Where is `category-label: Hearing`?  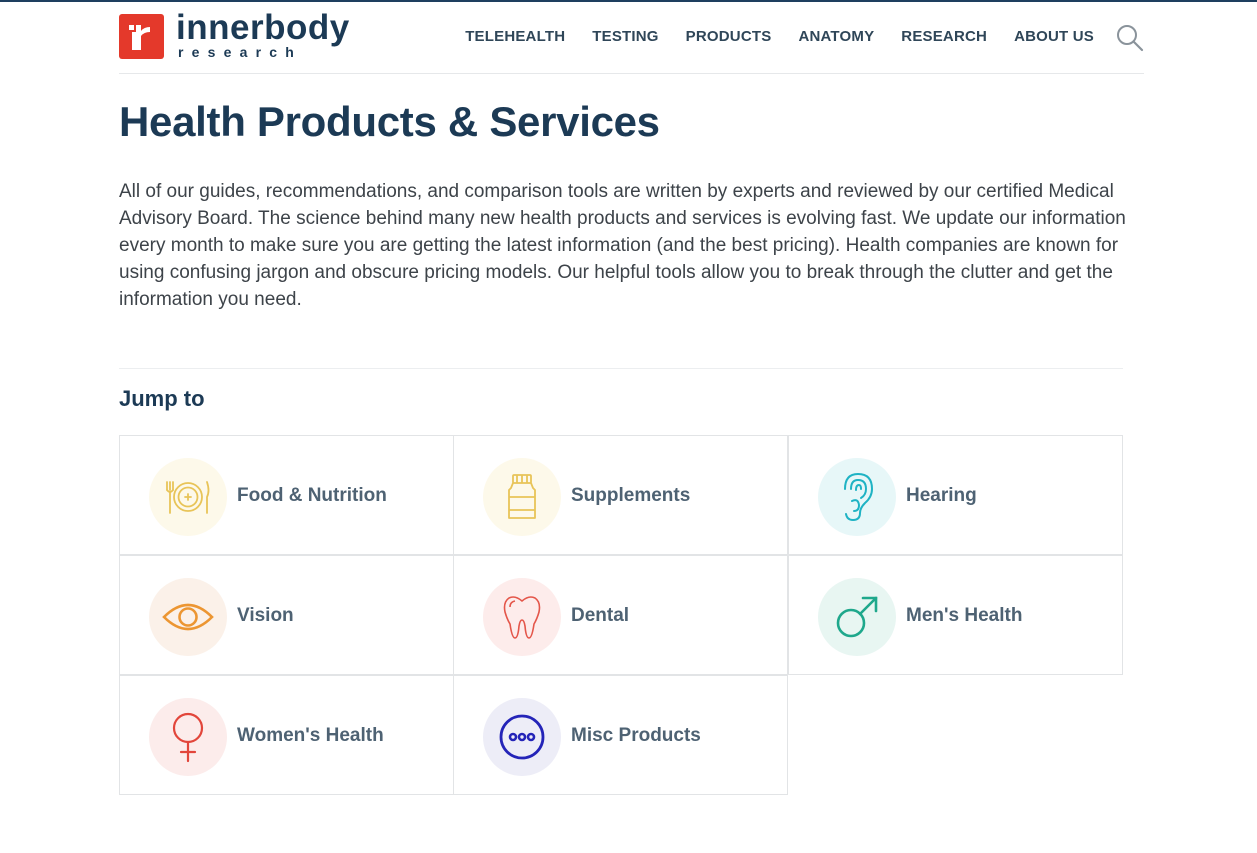 category-label: Hearing is located at coordinates (941, 495).